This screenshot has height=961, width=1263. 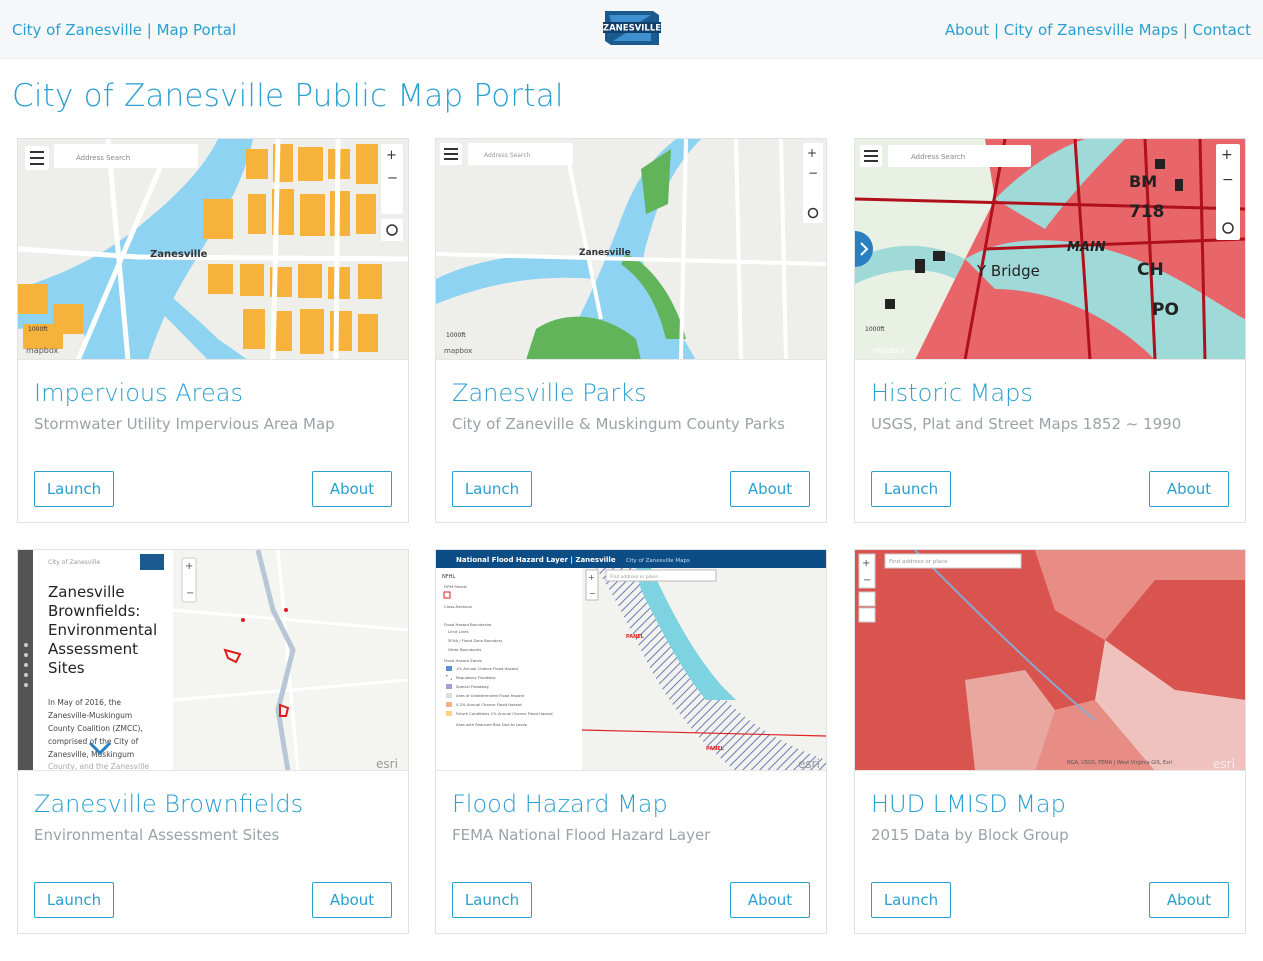 What do you see at coordinates (487, 668) in the screenshot?
I see `svg-text: 1% Annual Chance Flood Hazard` at bounding box center [487, 668].